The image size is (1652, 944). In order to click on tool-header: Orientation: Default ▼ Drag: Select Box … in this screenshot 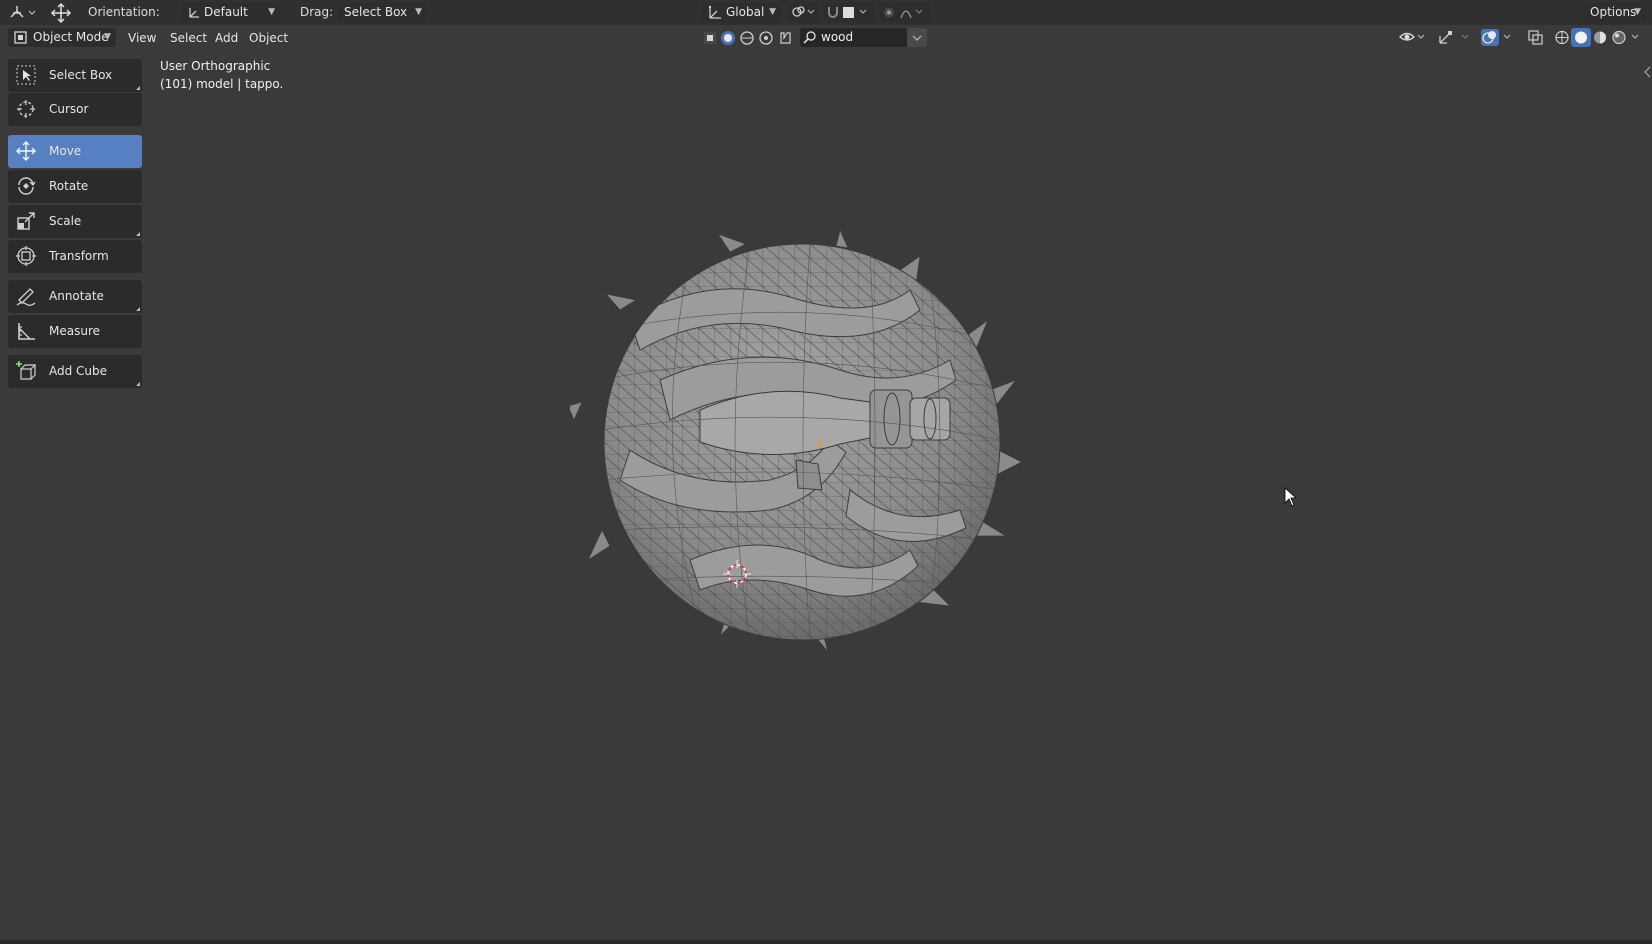, I will do `click(826, 13)`.